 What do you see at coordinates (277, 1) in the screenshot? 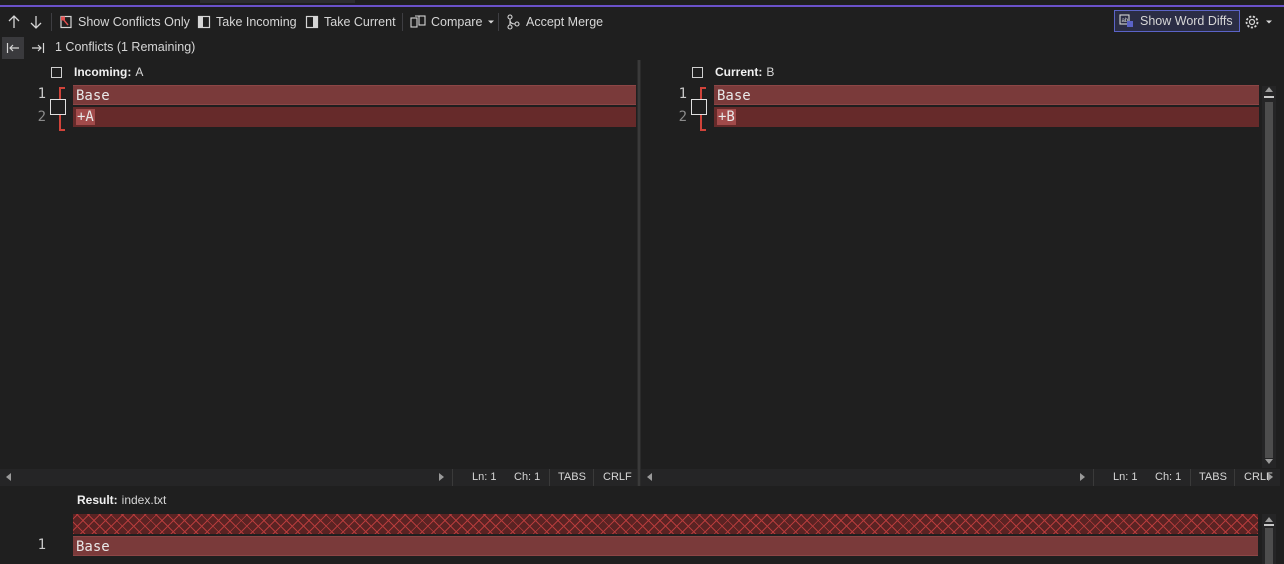
I see `document-tab-hint` at bounding box center [277, 1].